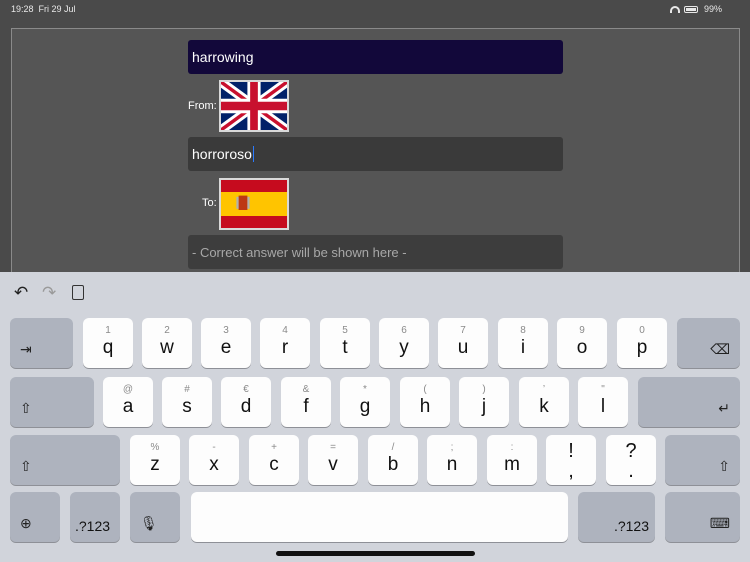 The width and height of the screenshot is (750, 562). Describe the element at coordinates (299, 252) in the screenshot. I see `answer-placeholder: - Correct answer will be shown here -` at that location.